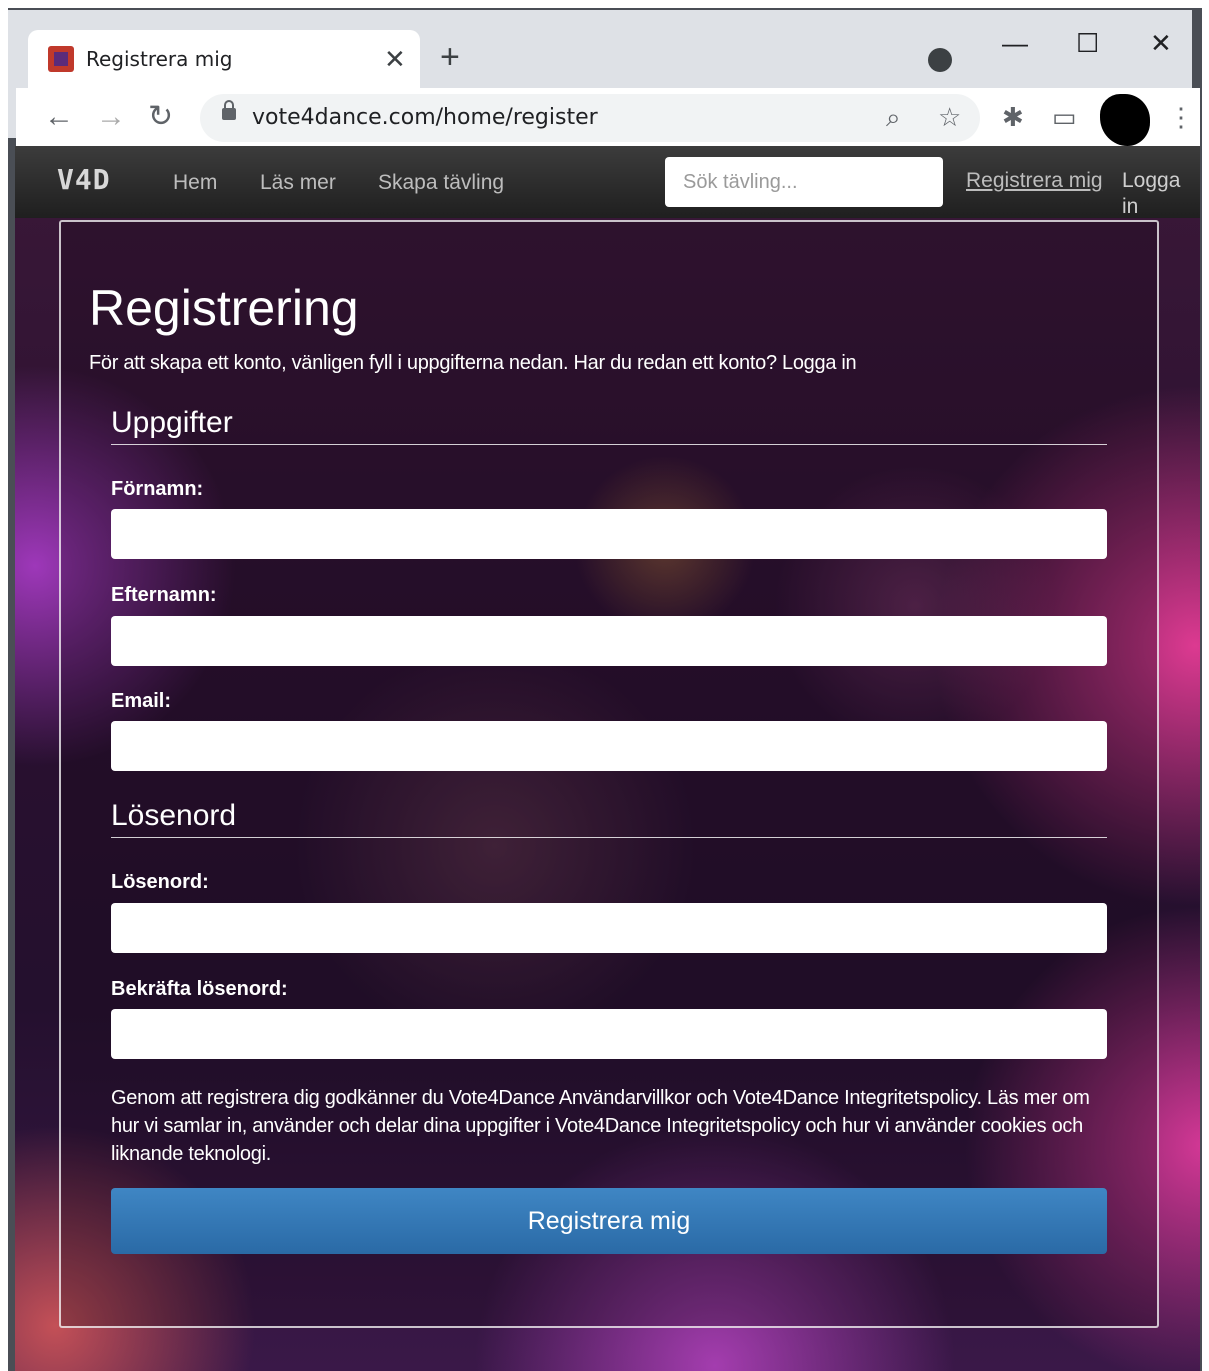 The image size is (1209, 1371). I want to click on close-window-icon: ✕, so click(1161, 43).